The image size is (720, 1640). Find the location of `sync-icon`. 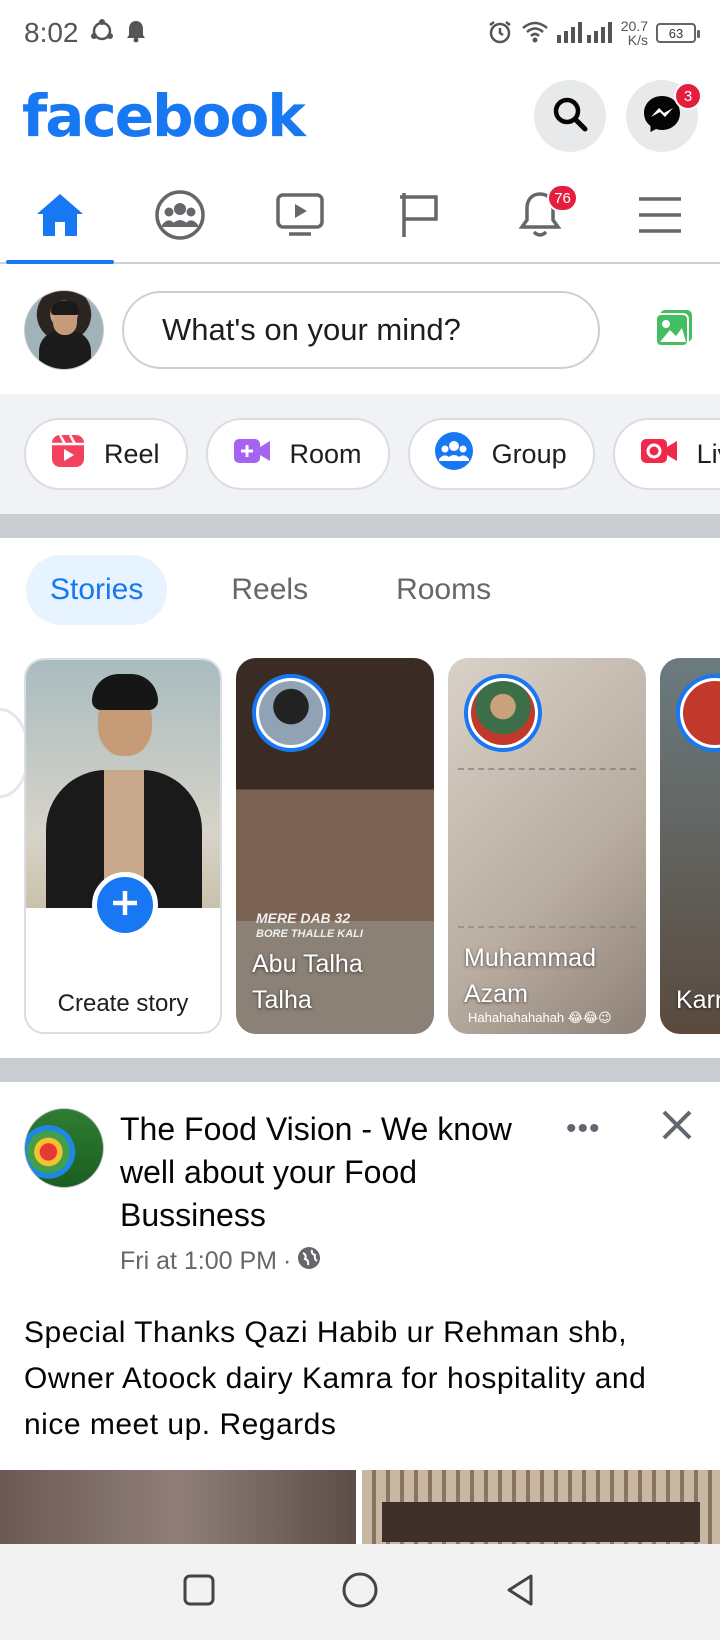

sync-icon is located at coordinates (102, 33).